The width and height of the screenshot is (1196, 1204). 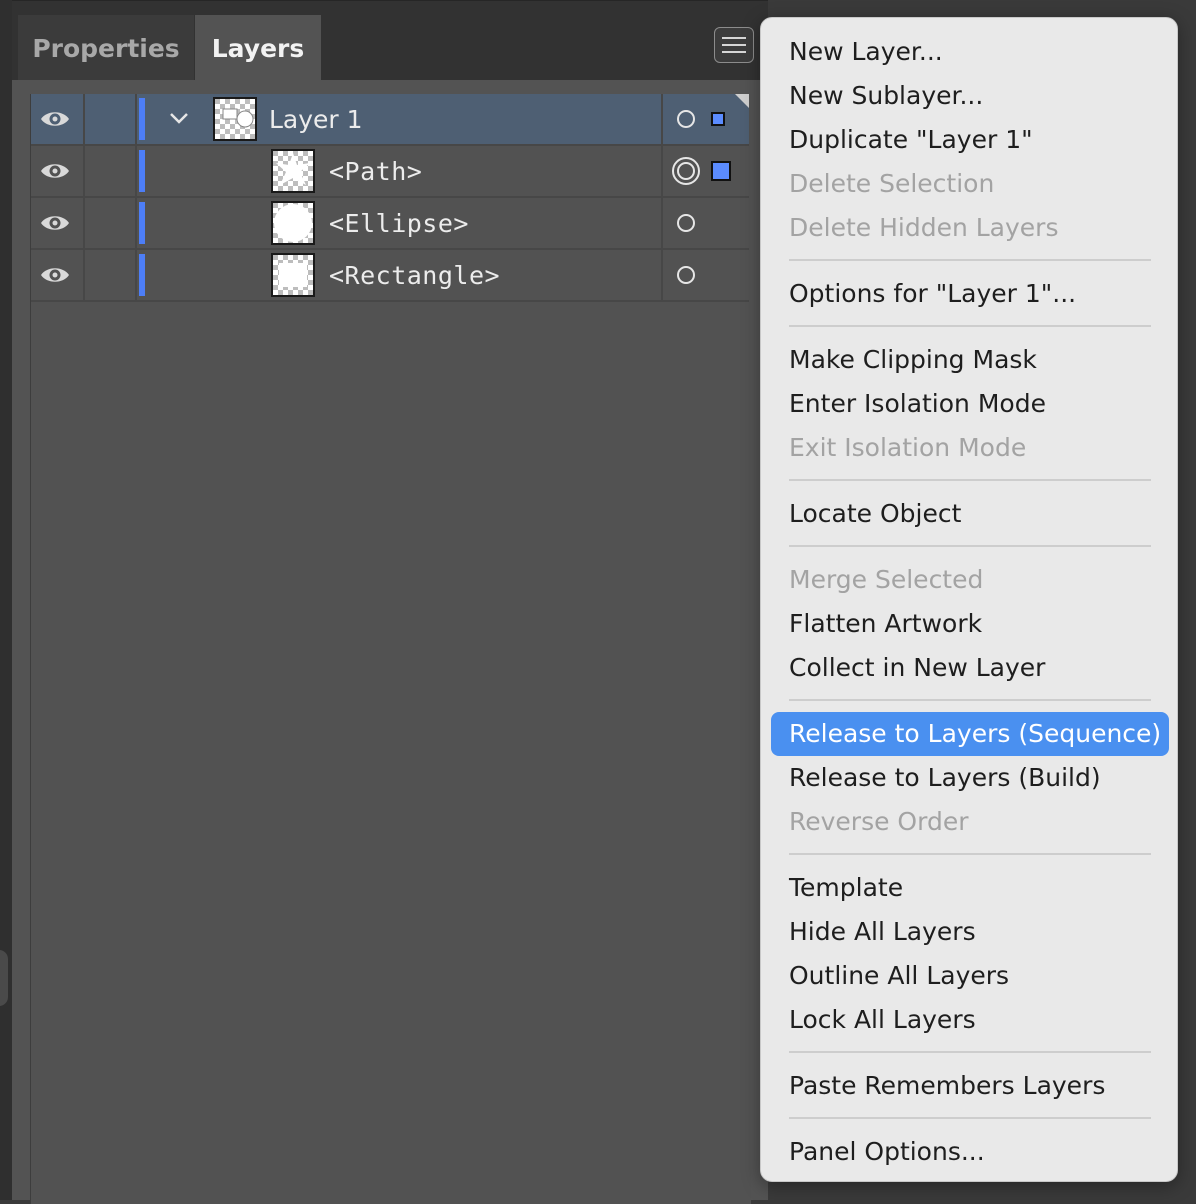 I want to click on tab-layers: Layers, so click(x=258, y=48).